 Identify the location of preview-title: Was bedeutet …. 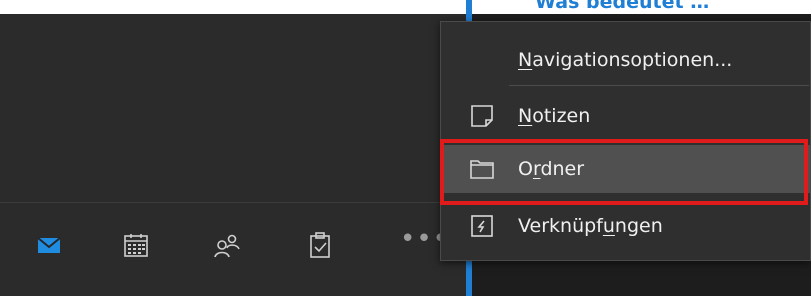
(622, 6).